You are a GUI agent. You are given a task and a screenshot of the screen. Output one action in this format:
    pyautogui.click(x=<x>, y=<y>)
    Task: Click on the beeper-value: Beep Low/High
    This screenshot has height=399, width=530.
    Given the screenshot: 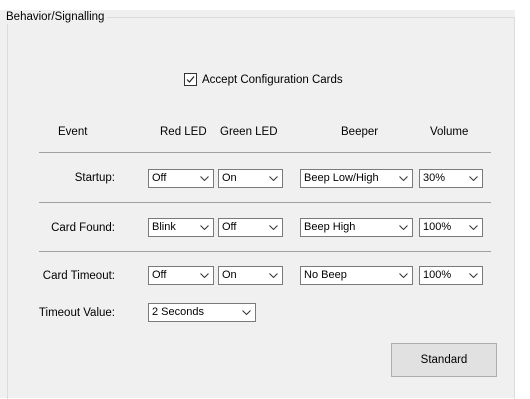 What is the action you would take?
    pyautogui.click(x=341, y=178)
    